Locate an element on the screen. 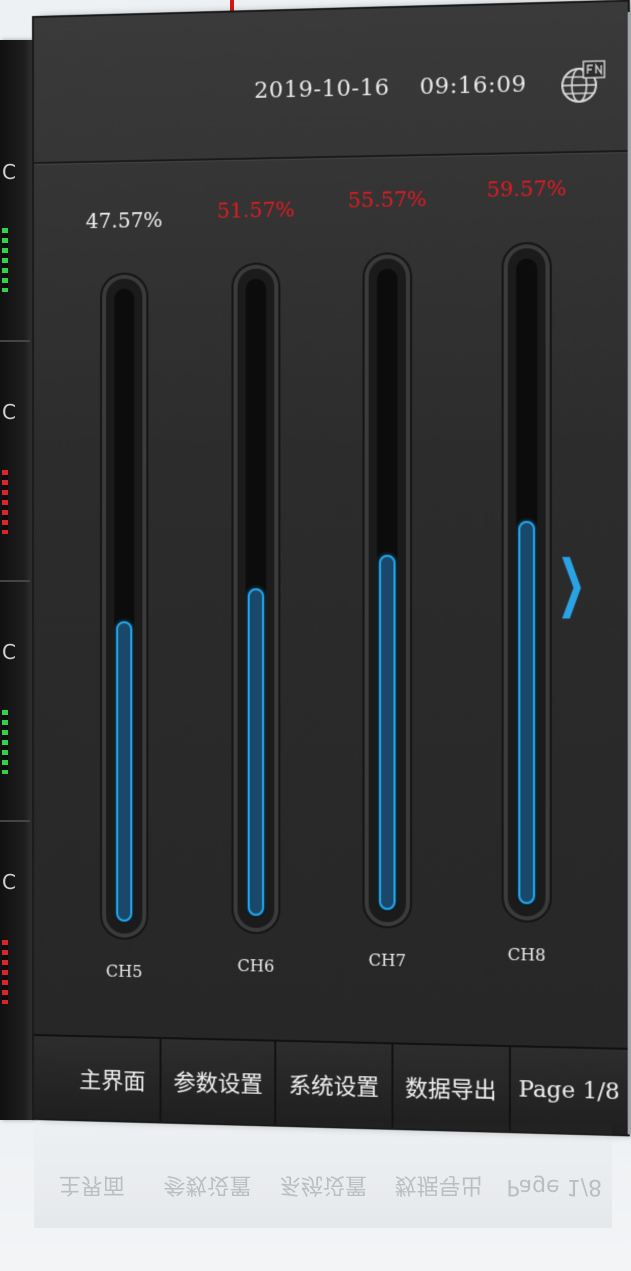 This screenshot has width=631, height=1271. screen-reflection: 主界面 参数设置 系统设置 数据导出 Page 1/8 is located at coordinates (323, 1173).